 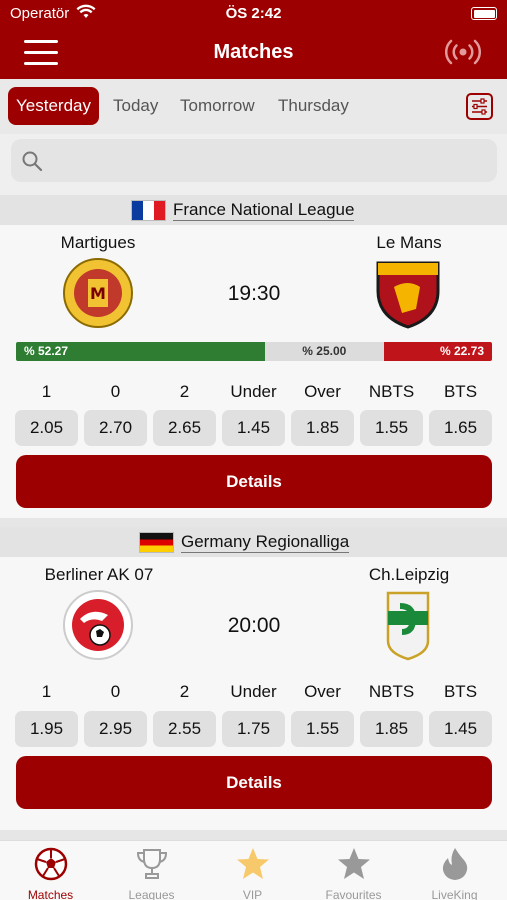 I want to click on probability-bar: % 52.27 % 25.00 % 22.73, so click(x=254, y=351).